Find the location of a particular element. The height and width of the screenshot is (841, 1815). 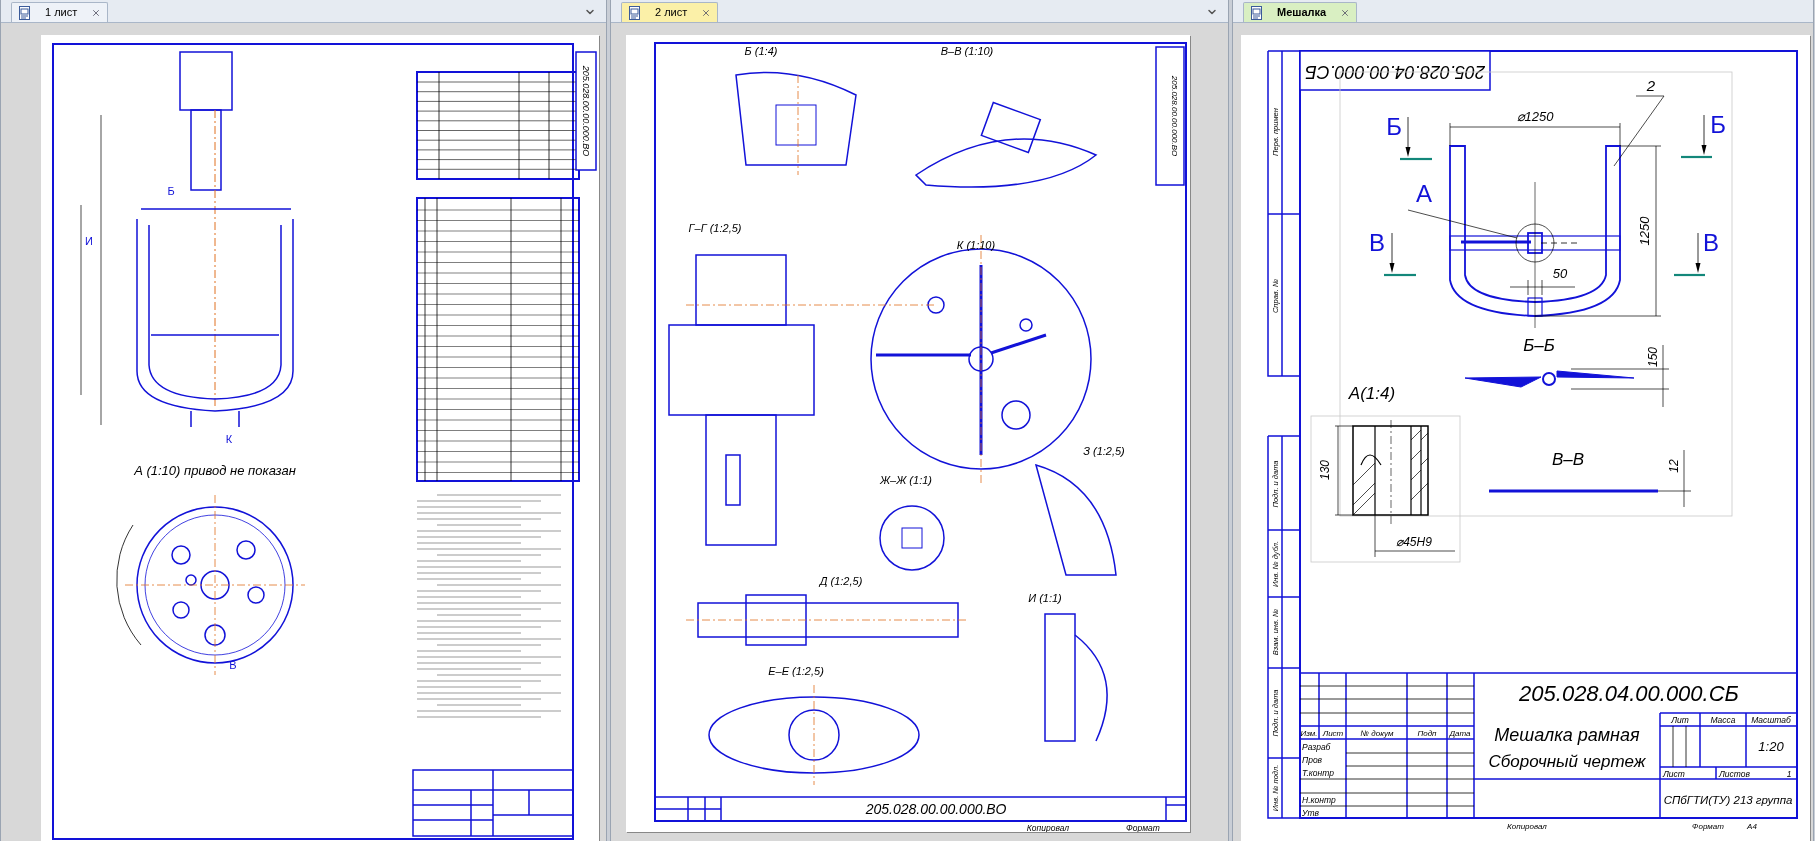

sheet-label: Листов is located at coordinates (1734, 774).